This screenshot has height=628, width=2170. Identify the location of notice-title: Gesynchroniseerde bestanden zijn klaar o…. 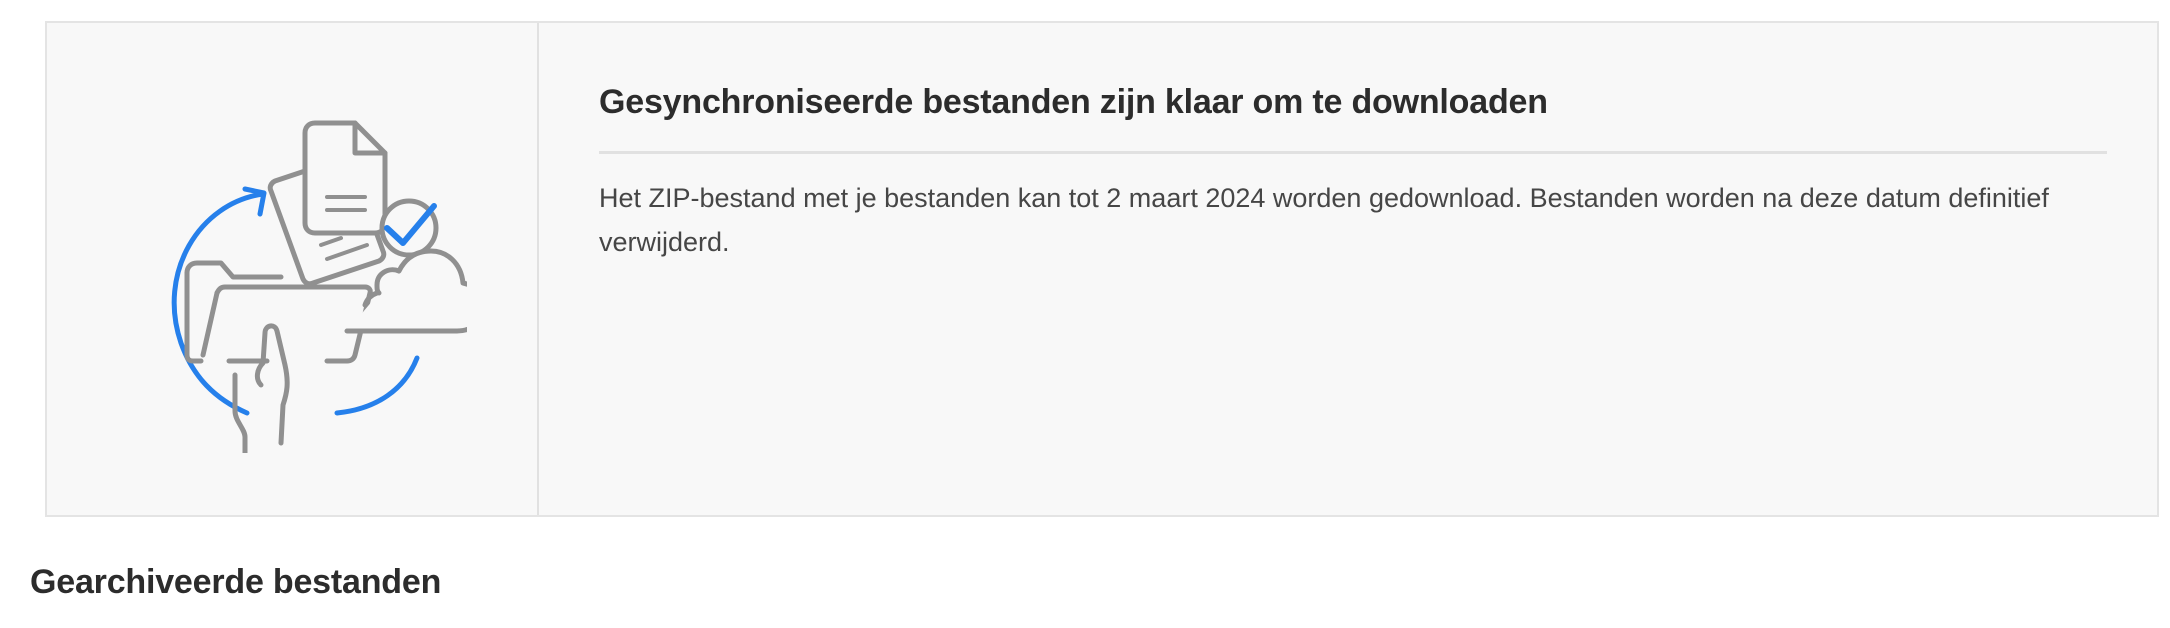
(1073, 102).